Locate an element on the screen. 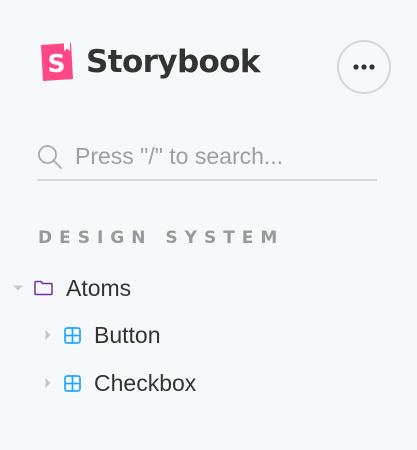  section-heading-design-system: DESIGN SYSTEM is located at coordinates (161, 238).